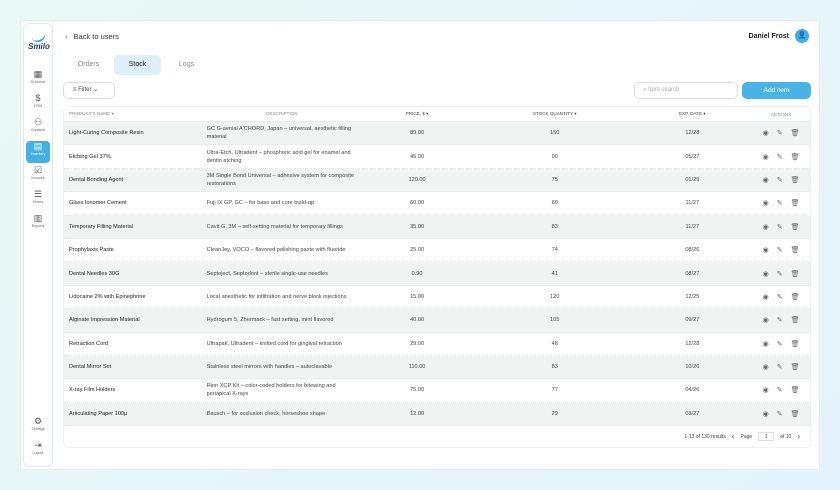 The height and width of the screenshot is (490, 840). What do you see at coordinates (38, 200) in the screenshot?
I see `sidebar-item-forms: ☰ Forms` at bounding box center [38, 200].